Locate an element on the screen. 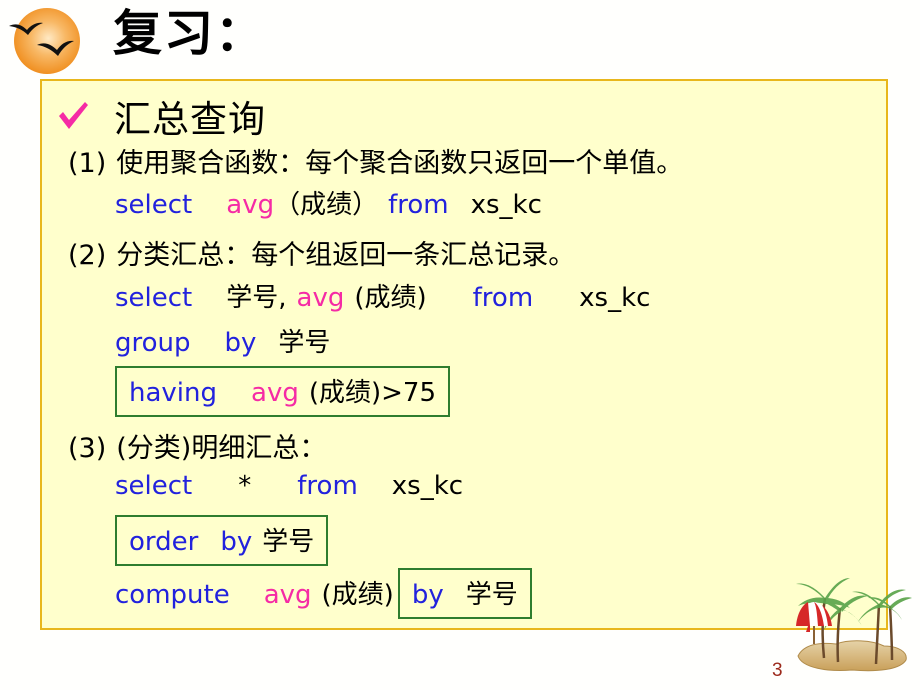  item-2-description: (2) 分类汇总：每个组返回一条汇总记录。 is located at coordinates (321, 252).